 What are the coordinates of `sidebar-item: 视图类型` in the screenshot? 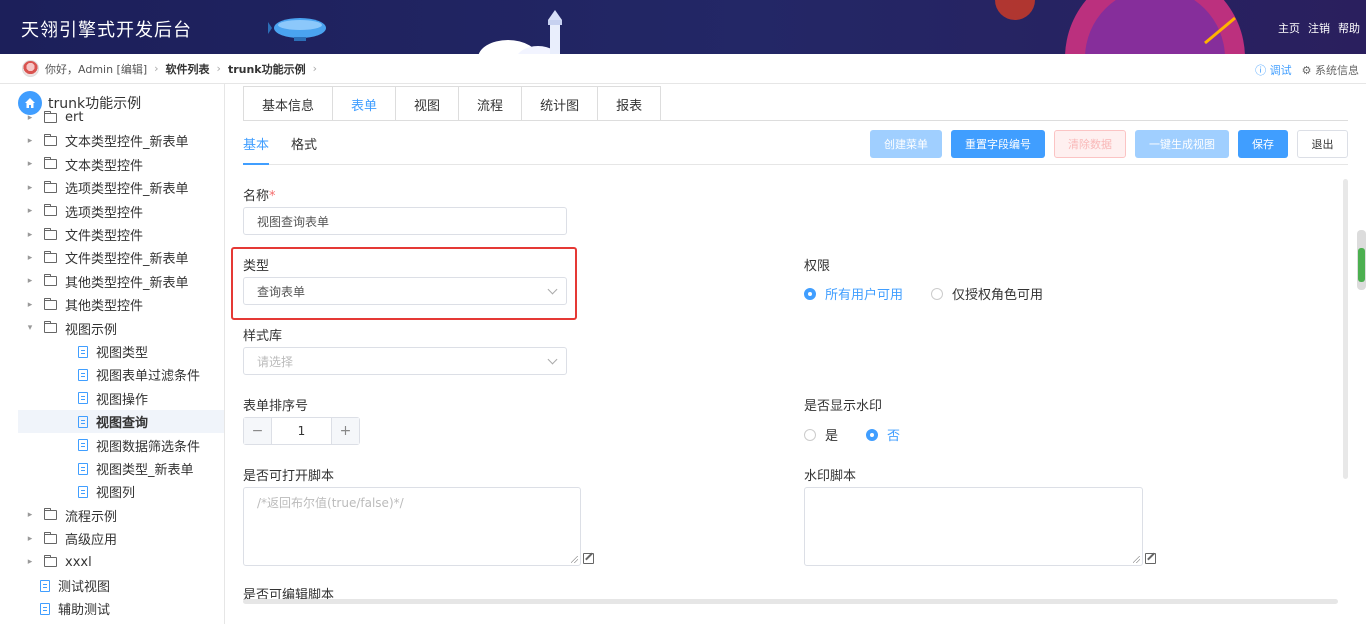 It's located at (121, 351).